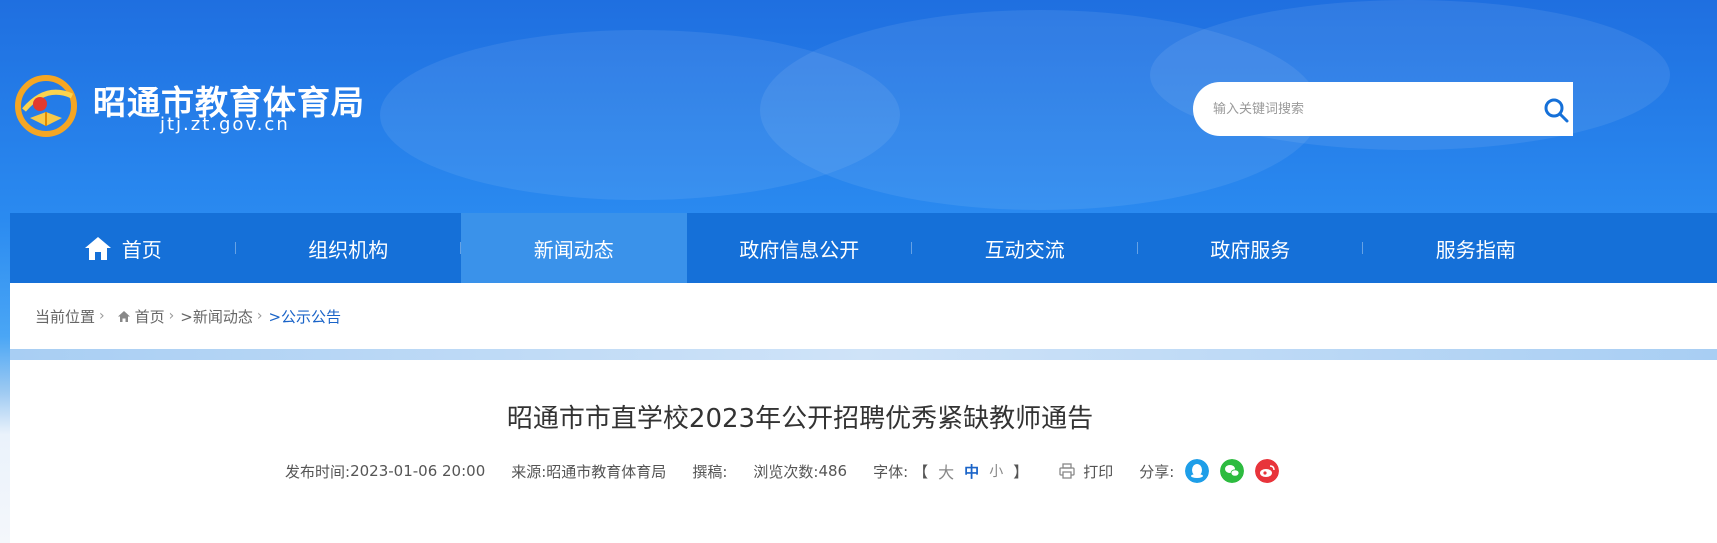 The image size is (1717, 543). I want to click on weibo-share-icon, so click(1267, 471).